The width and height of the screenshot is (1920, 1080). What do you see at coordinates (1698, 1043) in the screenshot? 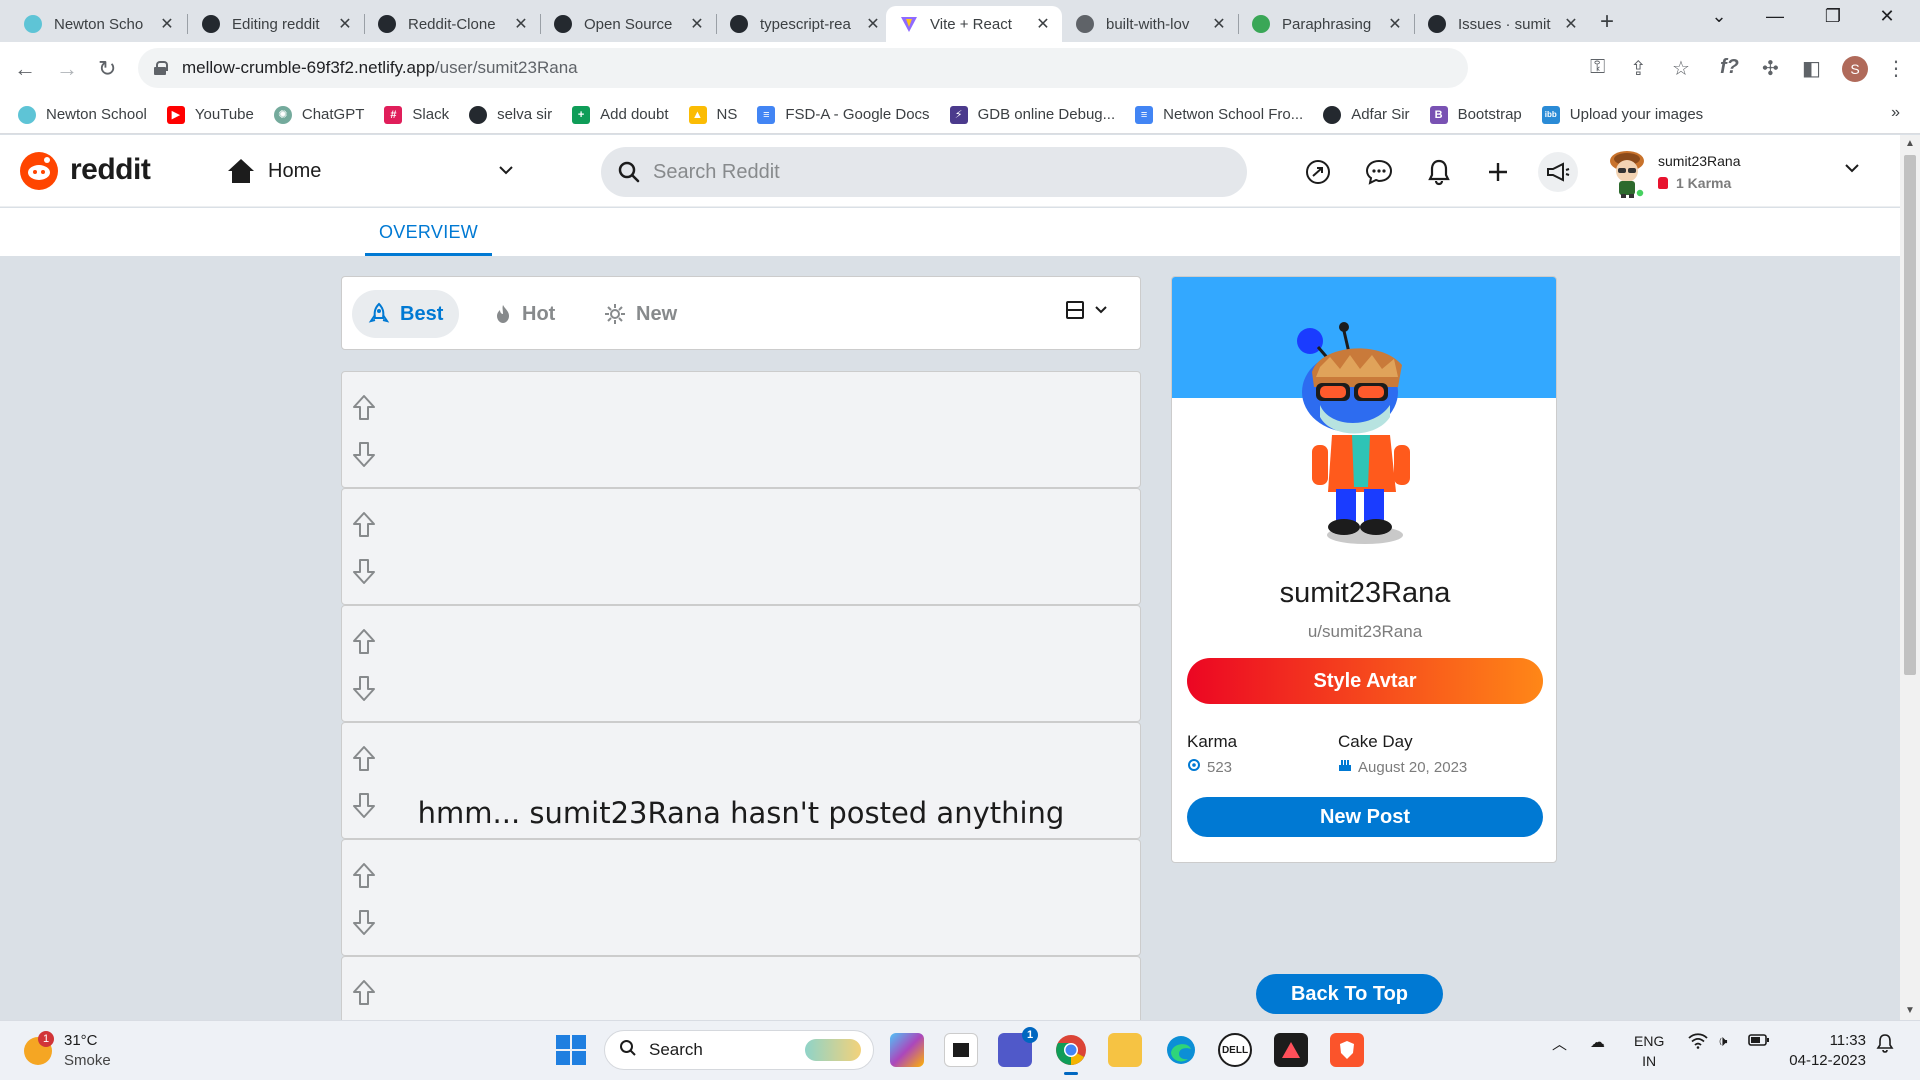
I see `wifi-icon` at bounding box center [1698, 1043].